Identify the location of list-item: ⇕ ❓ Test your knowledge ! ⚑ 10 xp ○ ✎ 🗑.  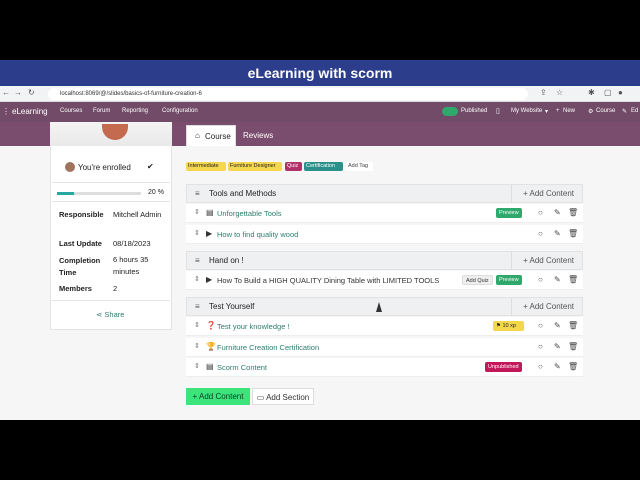
(384, 326).